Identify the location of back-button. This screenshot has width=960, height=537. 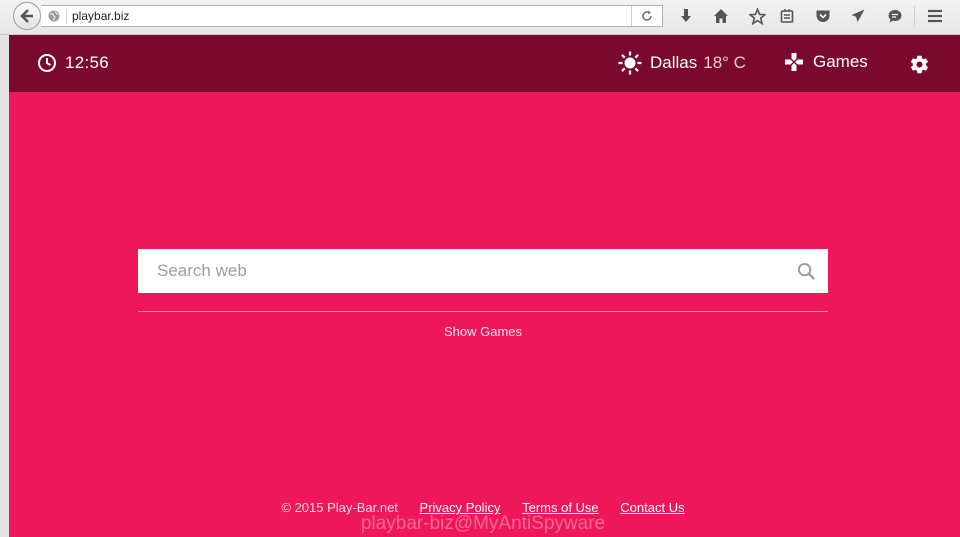
(27, 16).